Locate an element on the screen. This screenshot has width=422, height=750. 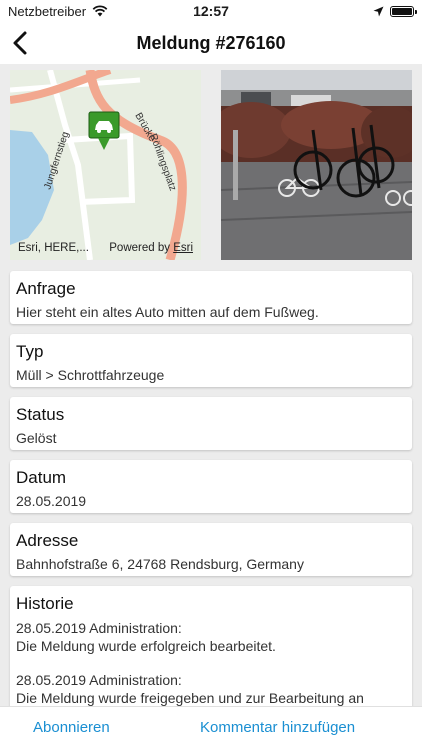
back-button is located at coordinates (21, 43).